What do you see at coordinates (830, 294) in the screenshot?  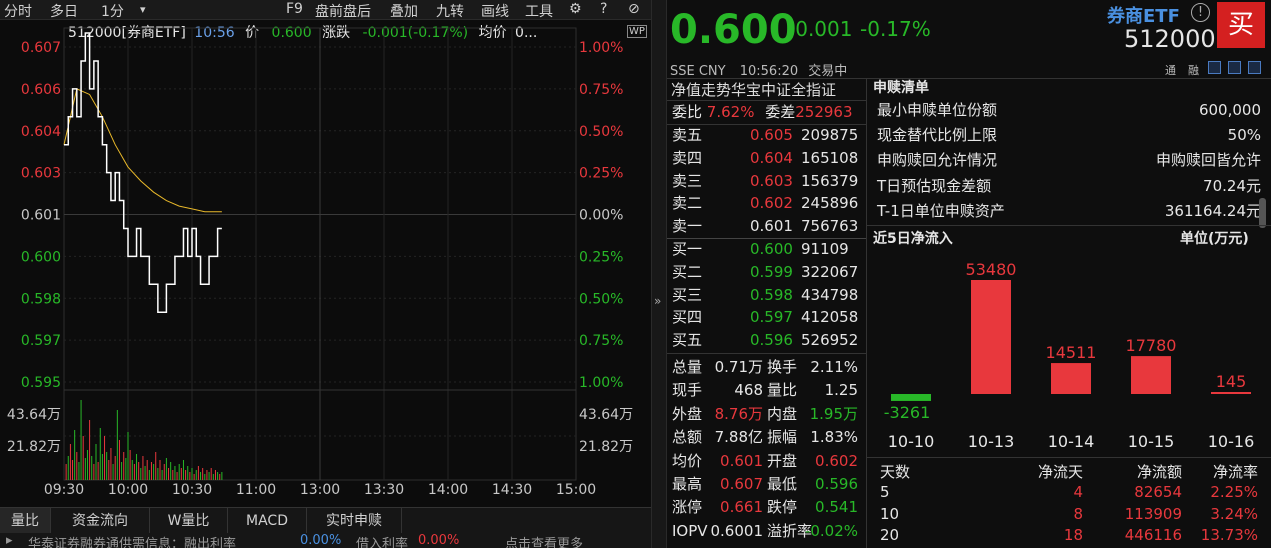 I see `bid-level-volume: 434798` at bounding box center [830, 294].